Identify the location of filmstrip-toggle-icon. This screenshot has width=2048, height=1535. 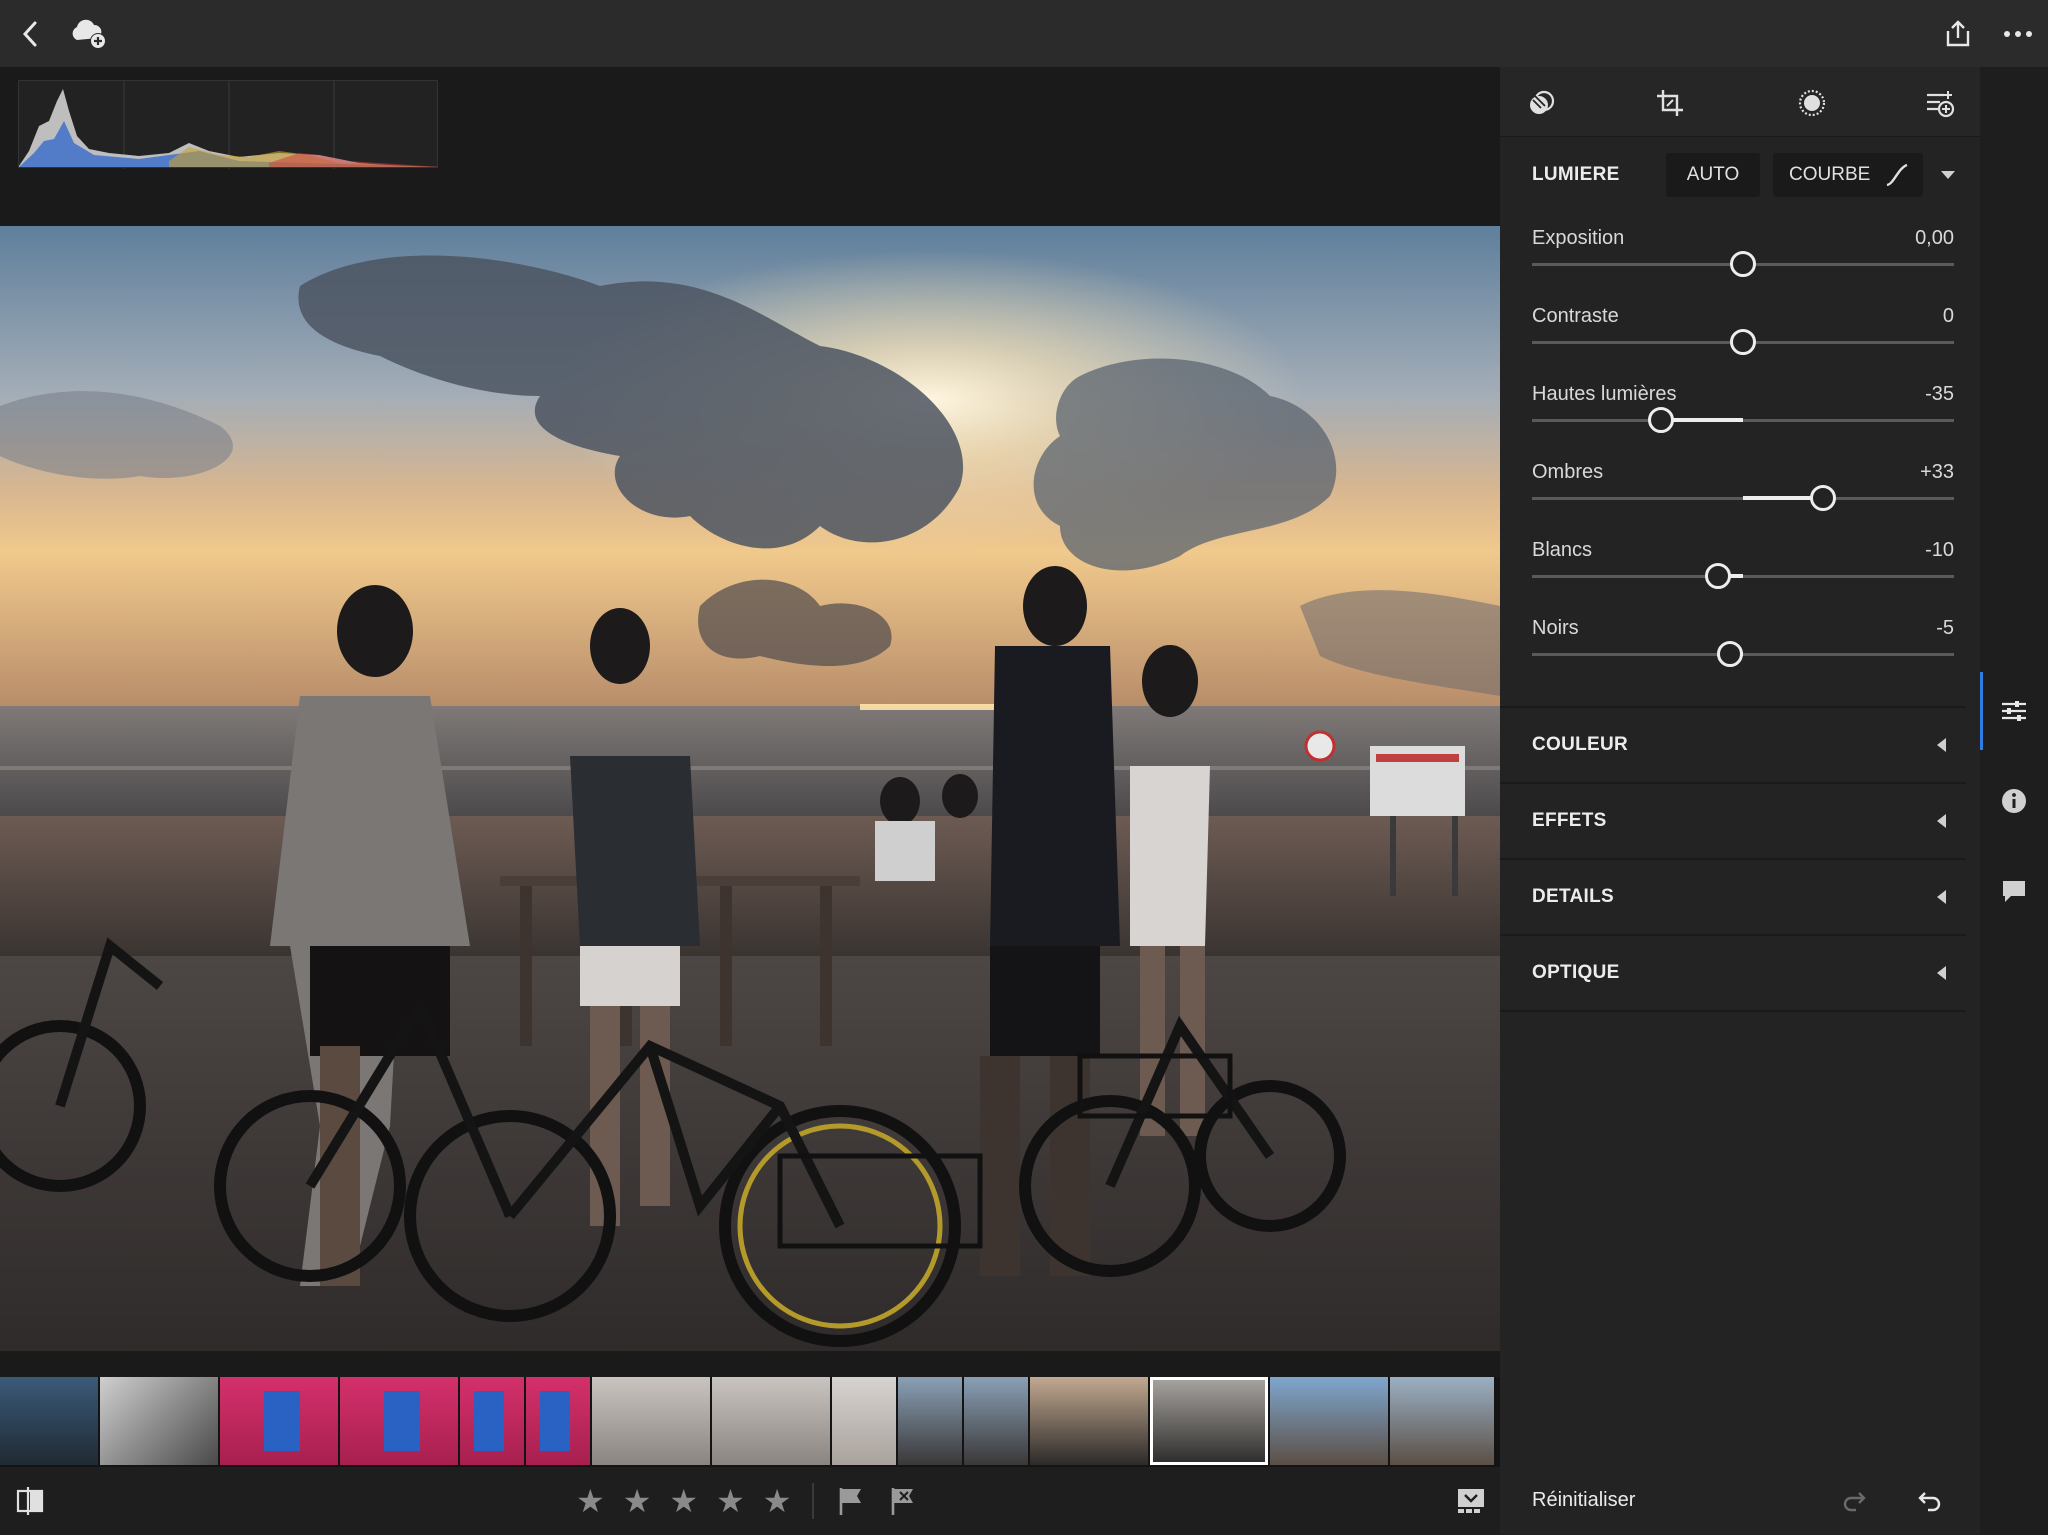
(1471, 1500).